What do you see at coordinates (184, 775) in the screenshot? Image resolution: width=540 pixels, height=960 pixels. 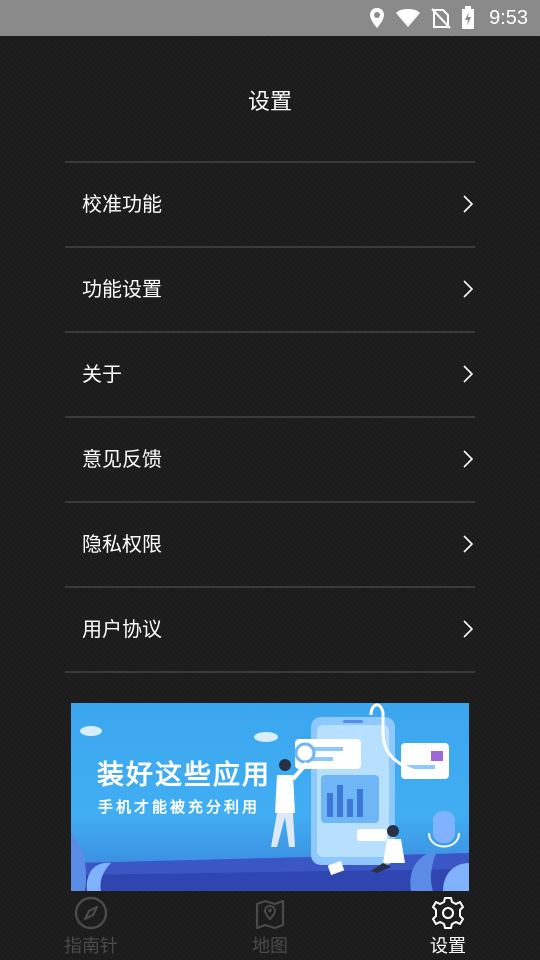 I see `banner-title: 装好这些应用` at bounding box center [184, 775].